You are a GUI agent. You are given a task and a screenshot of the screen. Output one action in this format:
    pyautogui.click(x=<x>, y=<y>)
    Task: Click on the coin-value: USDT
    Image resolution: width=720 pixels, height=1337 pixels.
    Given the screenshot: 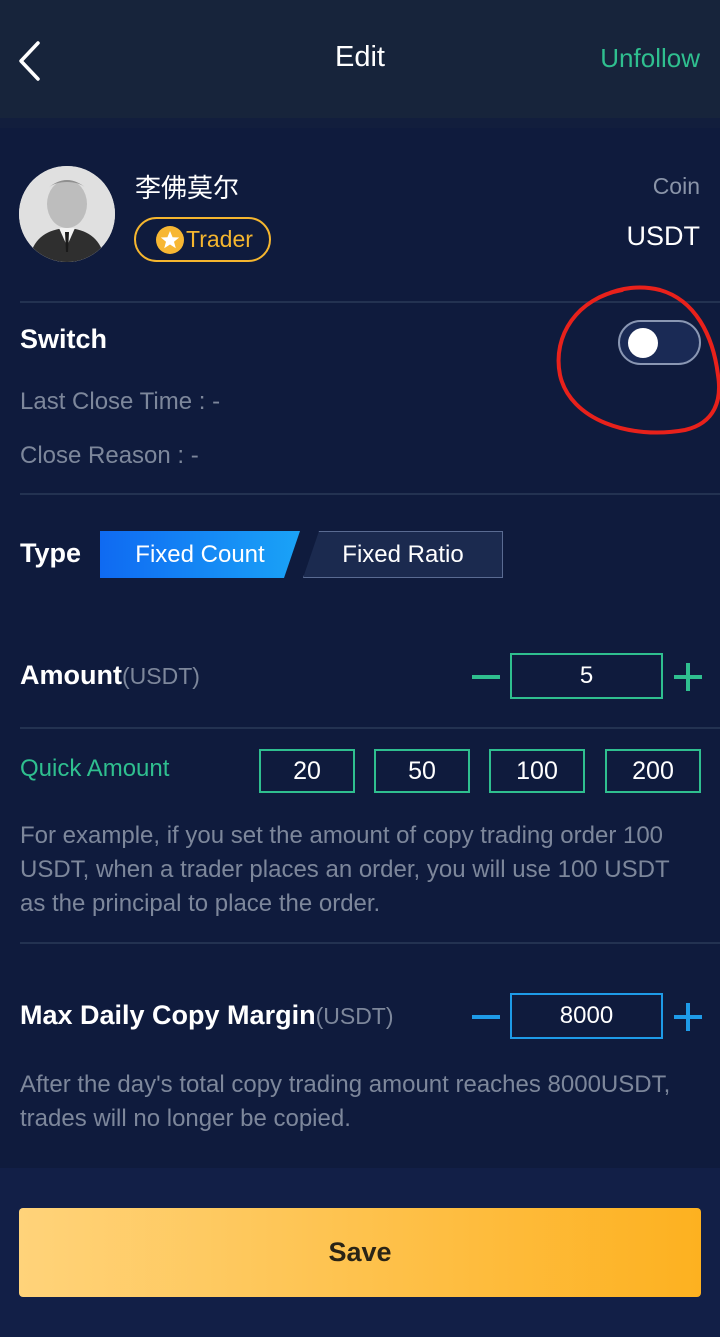 What is the action you would take?
    pyautogui.click(x=663, y=236)
    